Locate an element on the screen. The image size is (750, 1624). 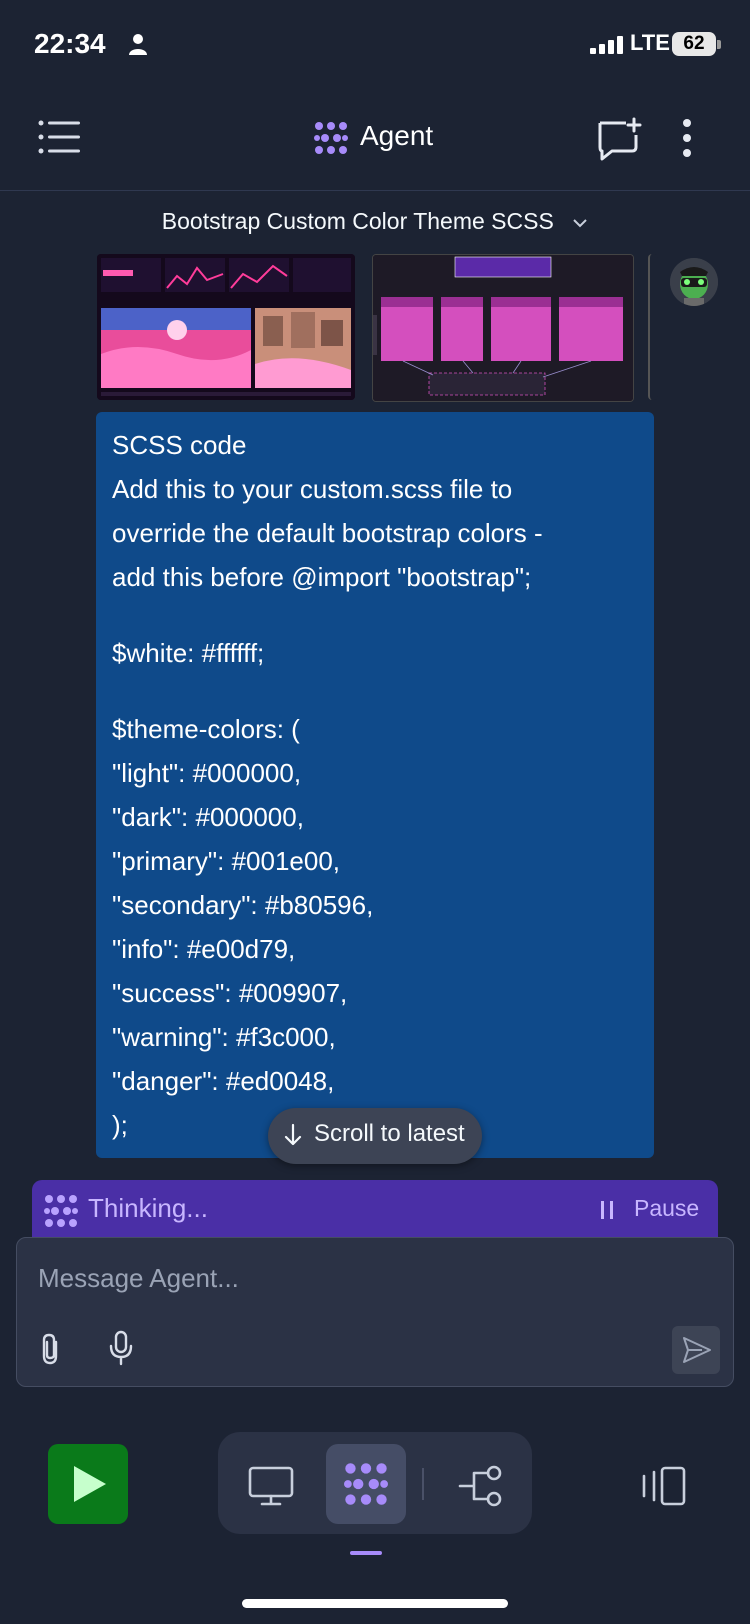
send-button is located at coordinates (696, 1350).